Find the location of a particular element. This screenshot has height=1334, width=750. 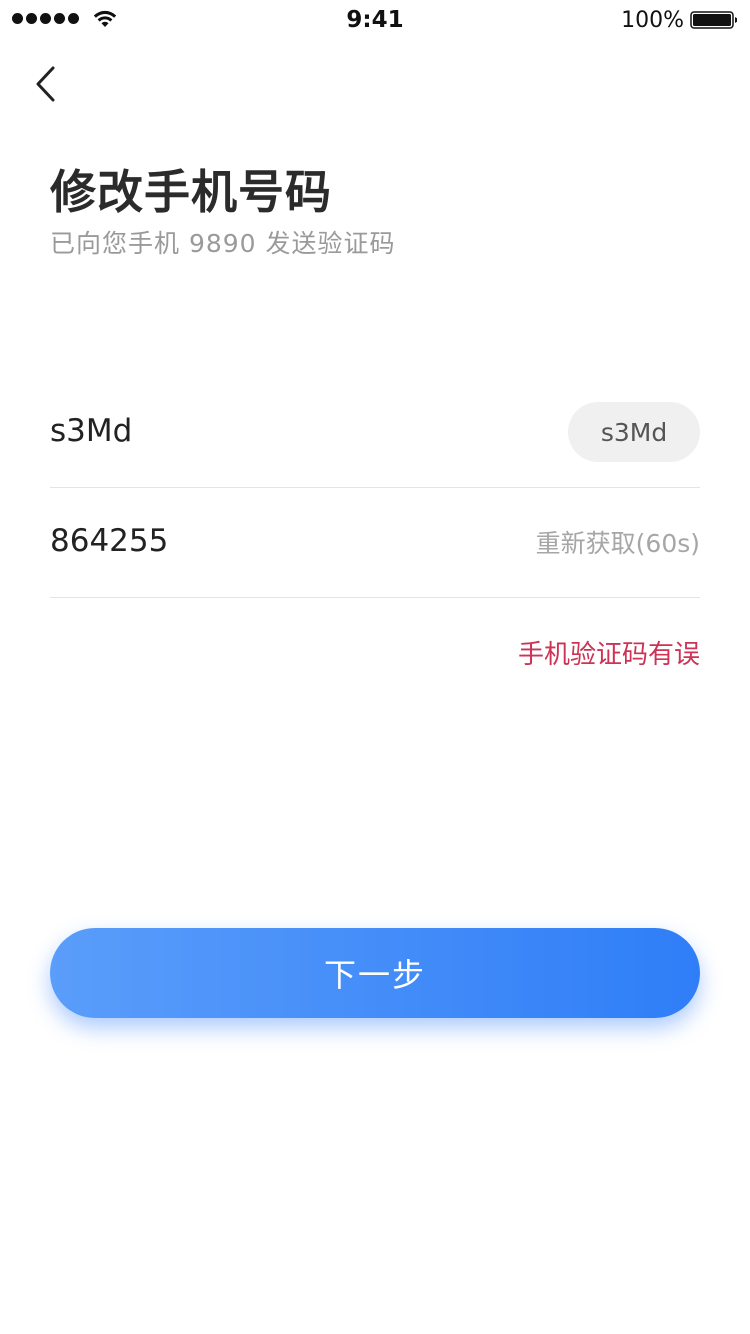

page-subtitle: 已向您手机 9890 发送验证码 is located at coordinates (223, 243).